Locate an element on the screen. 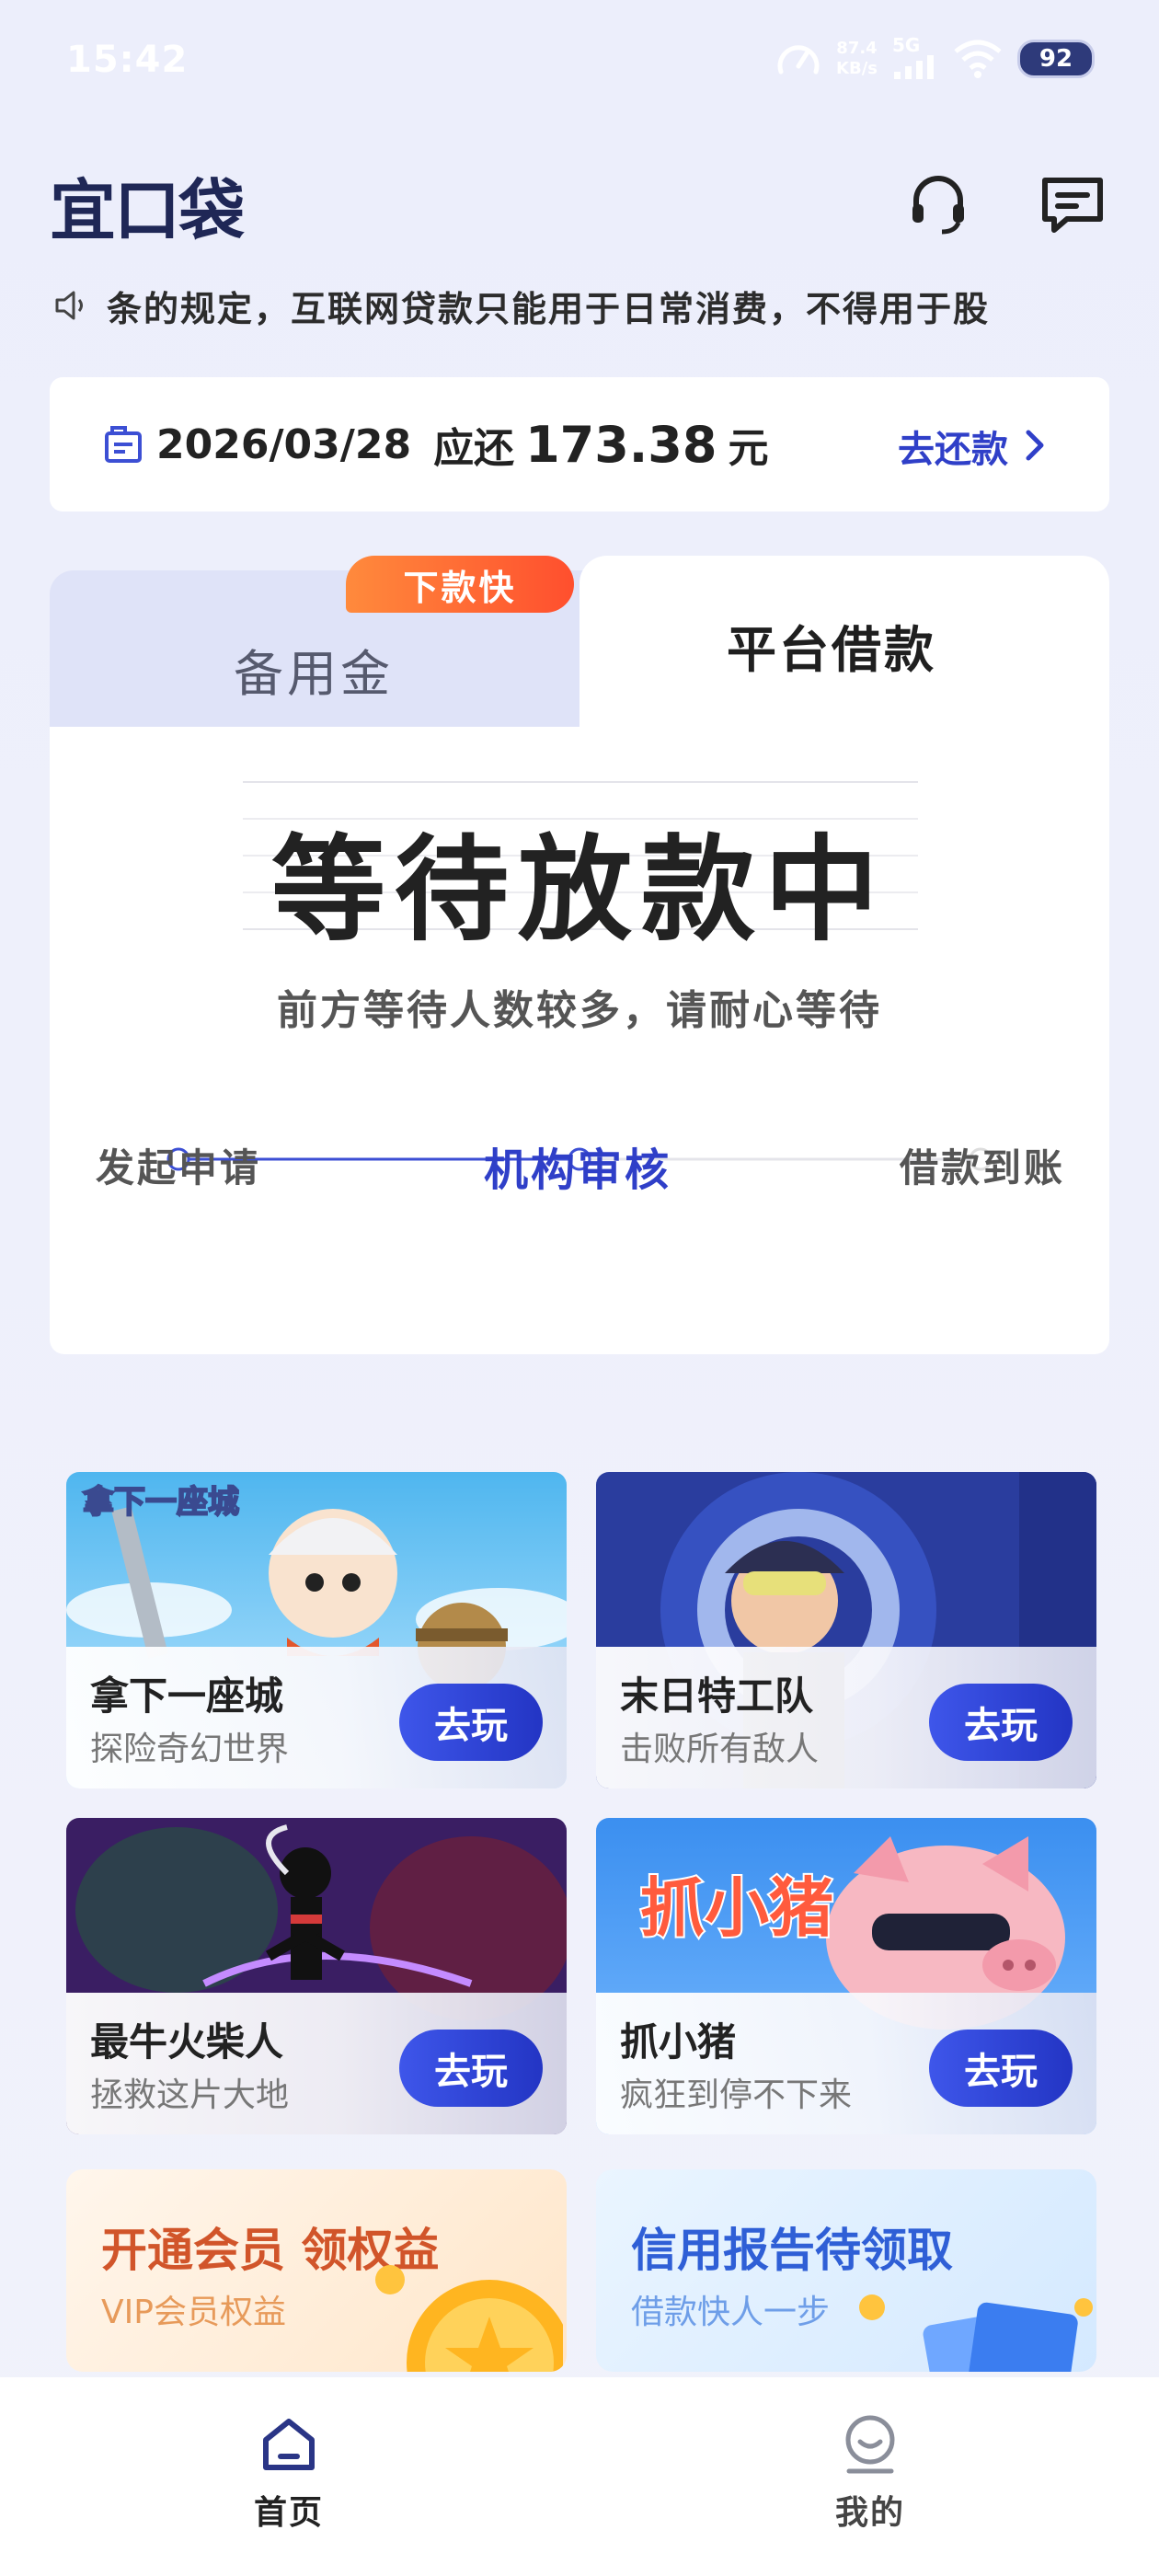 This screenshot has height=2576, width=1159. game-name: 最牛火柴人 is located at coordinates (187, 2041).